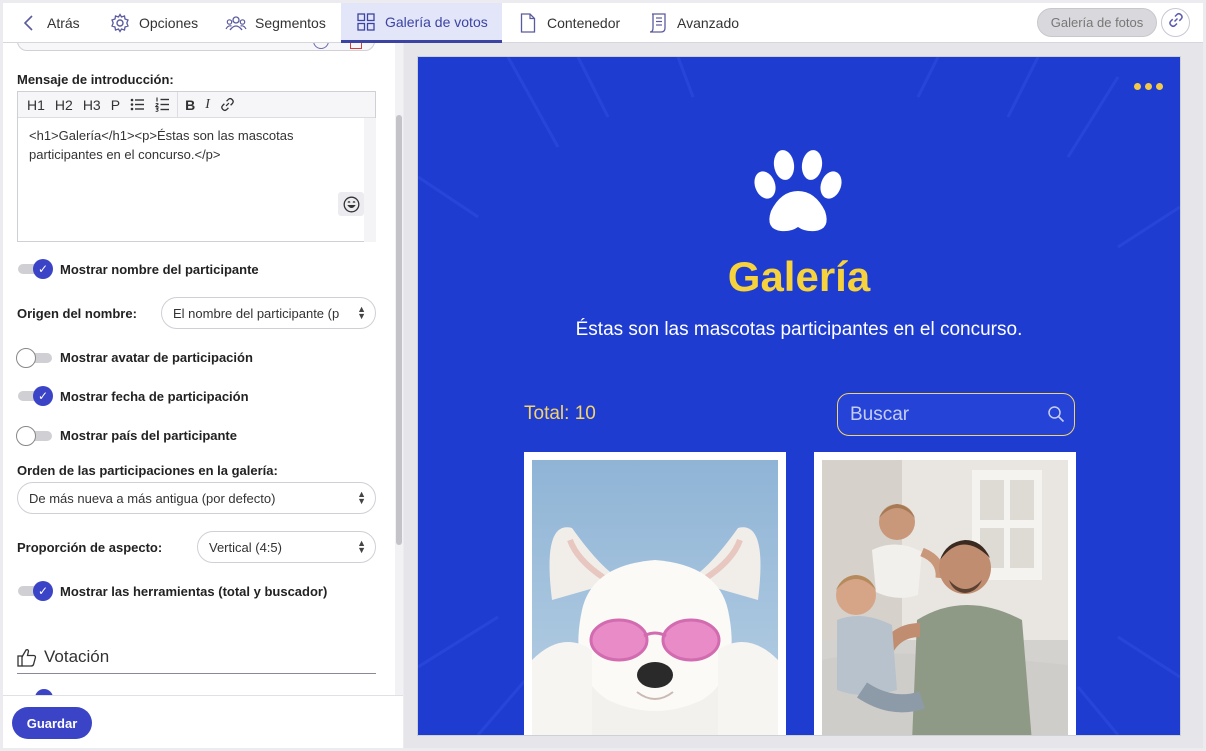 This screenshot has width=1206, height=751. Describe the element at coordinates (708, 22) in the screenshot. I see `tab-advanced-label: Avanzado` at that location.